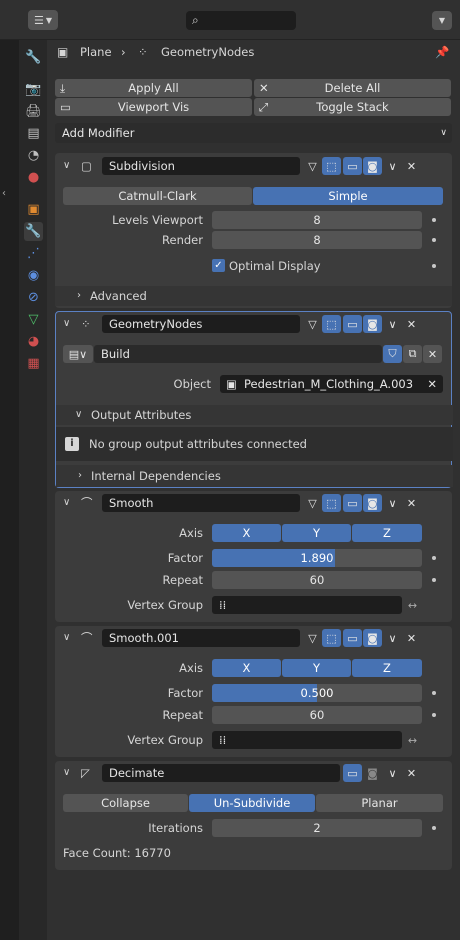 The image size is (460, 940). I want to click on modifier-name-field: Decimate, so click(221, 773).